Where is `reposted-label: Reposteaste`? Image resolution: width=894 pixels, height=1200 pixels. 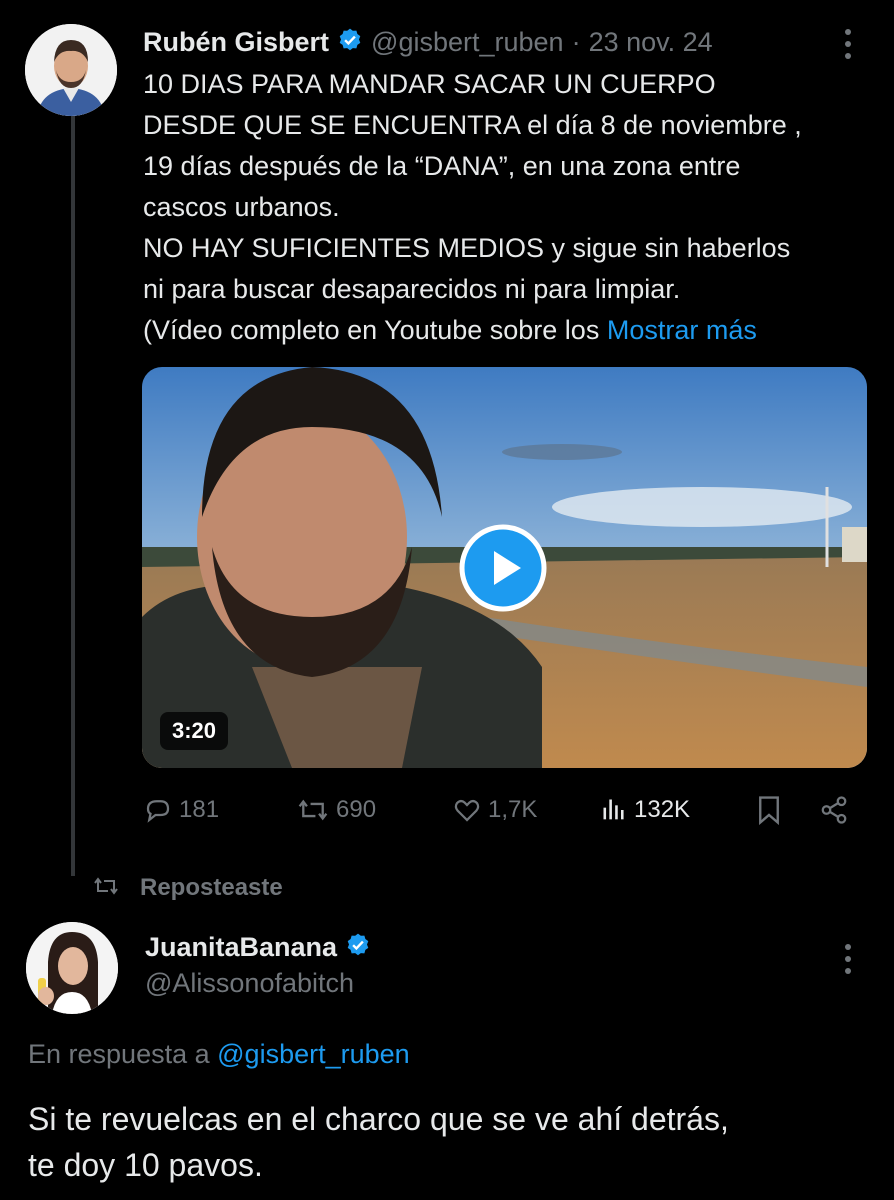 reposted-label: Reposteaste is located at coordinates (211, 887).